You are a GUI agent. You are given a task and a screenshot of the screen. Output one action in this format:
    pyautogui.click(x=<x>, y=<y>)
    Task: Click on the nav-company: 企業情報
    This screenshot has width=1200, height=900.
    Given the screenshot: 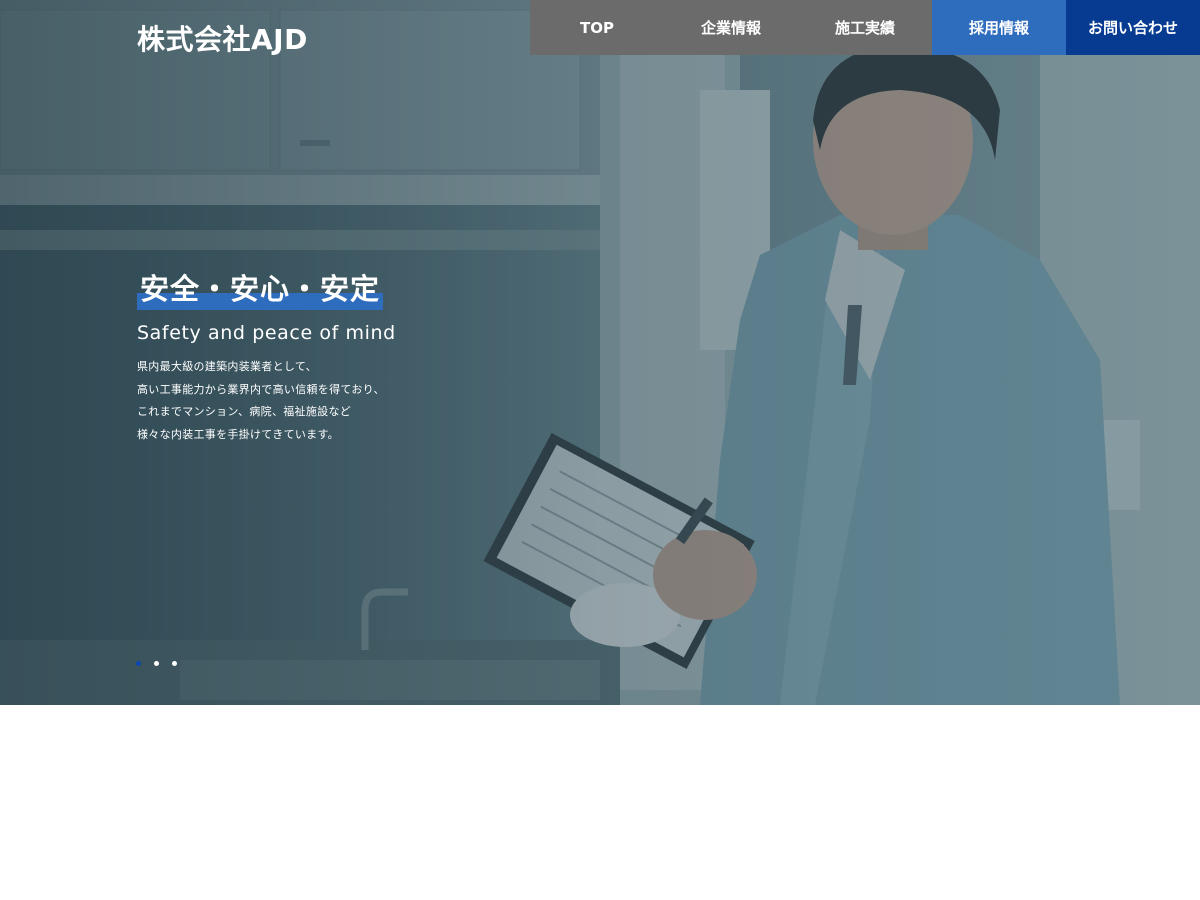 What is the action you would take?
    pyautogui.click(x=731, y=27)
    